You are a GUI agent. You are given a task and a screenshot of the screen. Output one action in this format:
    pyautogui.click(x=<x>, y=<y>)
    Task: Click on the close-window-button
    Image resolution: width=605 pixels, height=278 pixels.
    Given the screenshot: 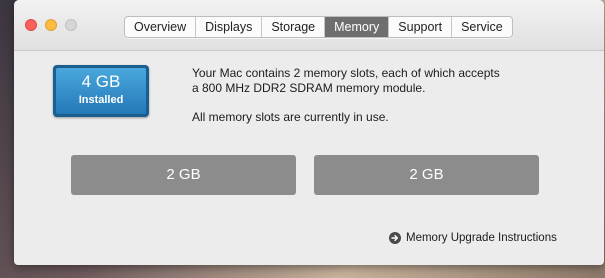 What is the action you would take?
    pyautogui.click(x=31, y=25)
    